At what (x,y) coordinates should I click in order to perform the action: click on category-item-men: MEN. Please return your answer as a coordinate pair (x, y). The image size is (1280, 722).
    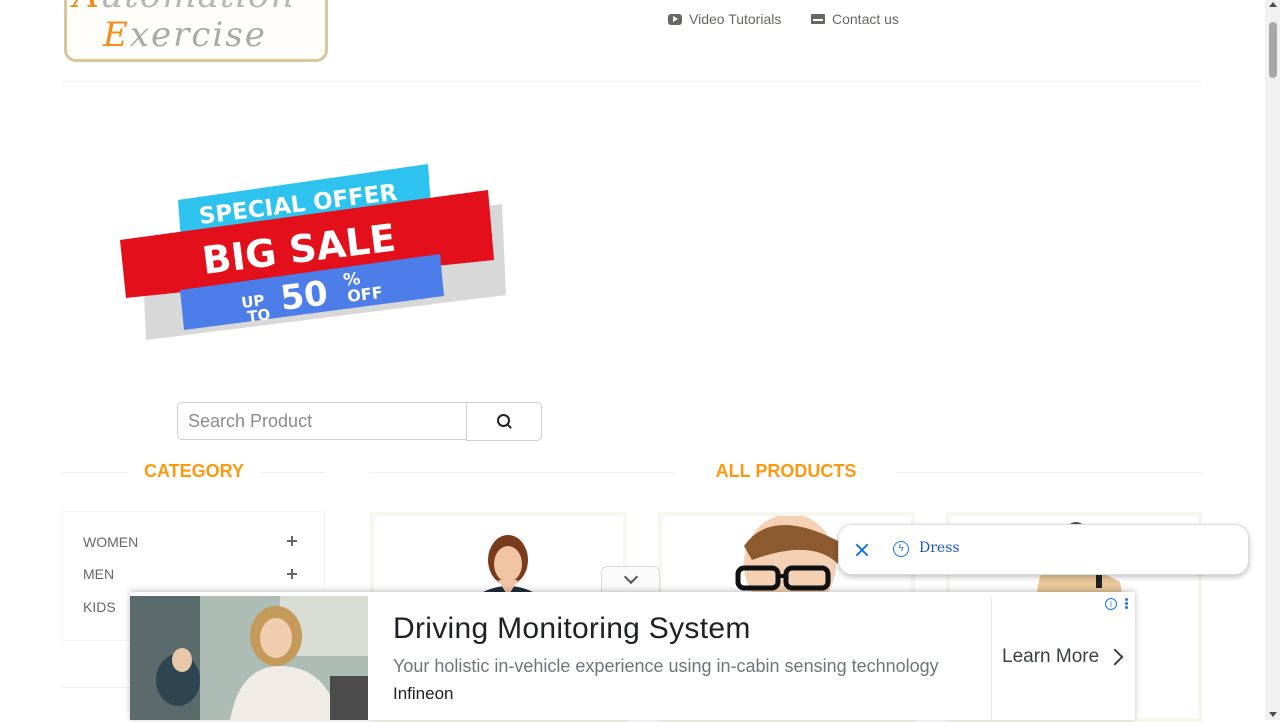
    Looking at the image, I should click on (98, 574).